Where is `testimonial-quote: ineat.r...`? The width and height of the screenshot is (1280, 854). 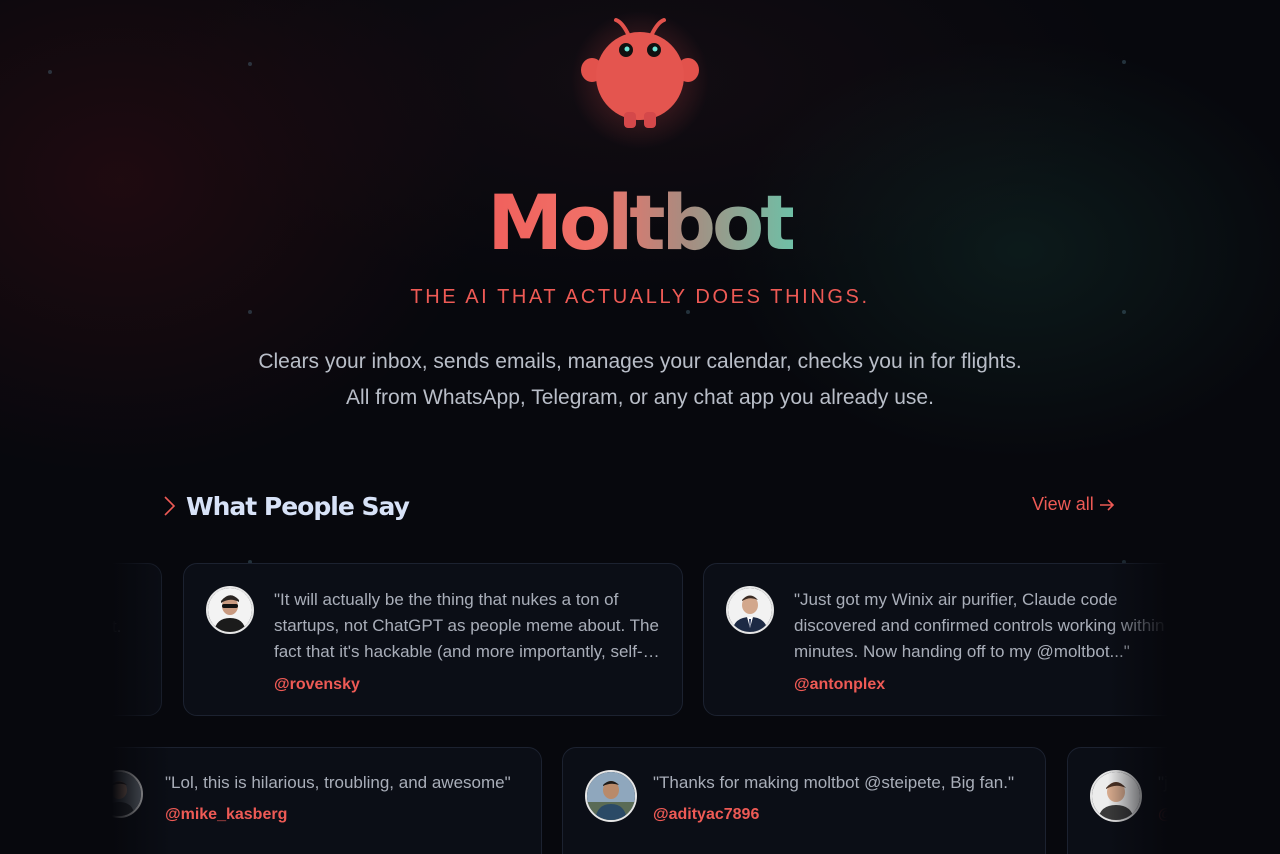
testimonial-quote: ineat.r... is located at coordinates (117, 626).